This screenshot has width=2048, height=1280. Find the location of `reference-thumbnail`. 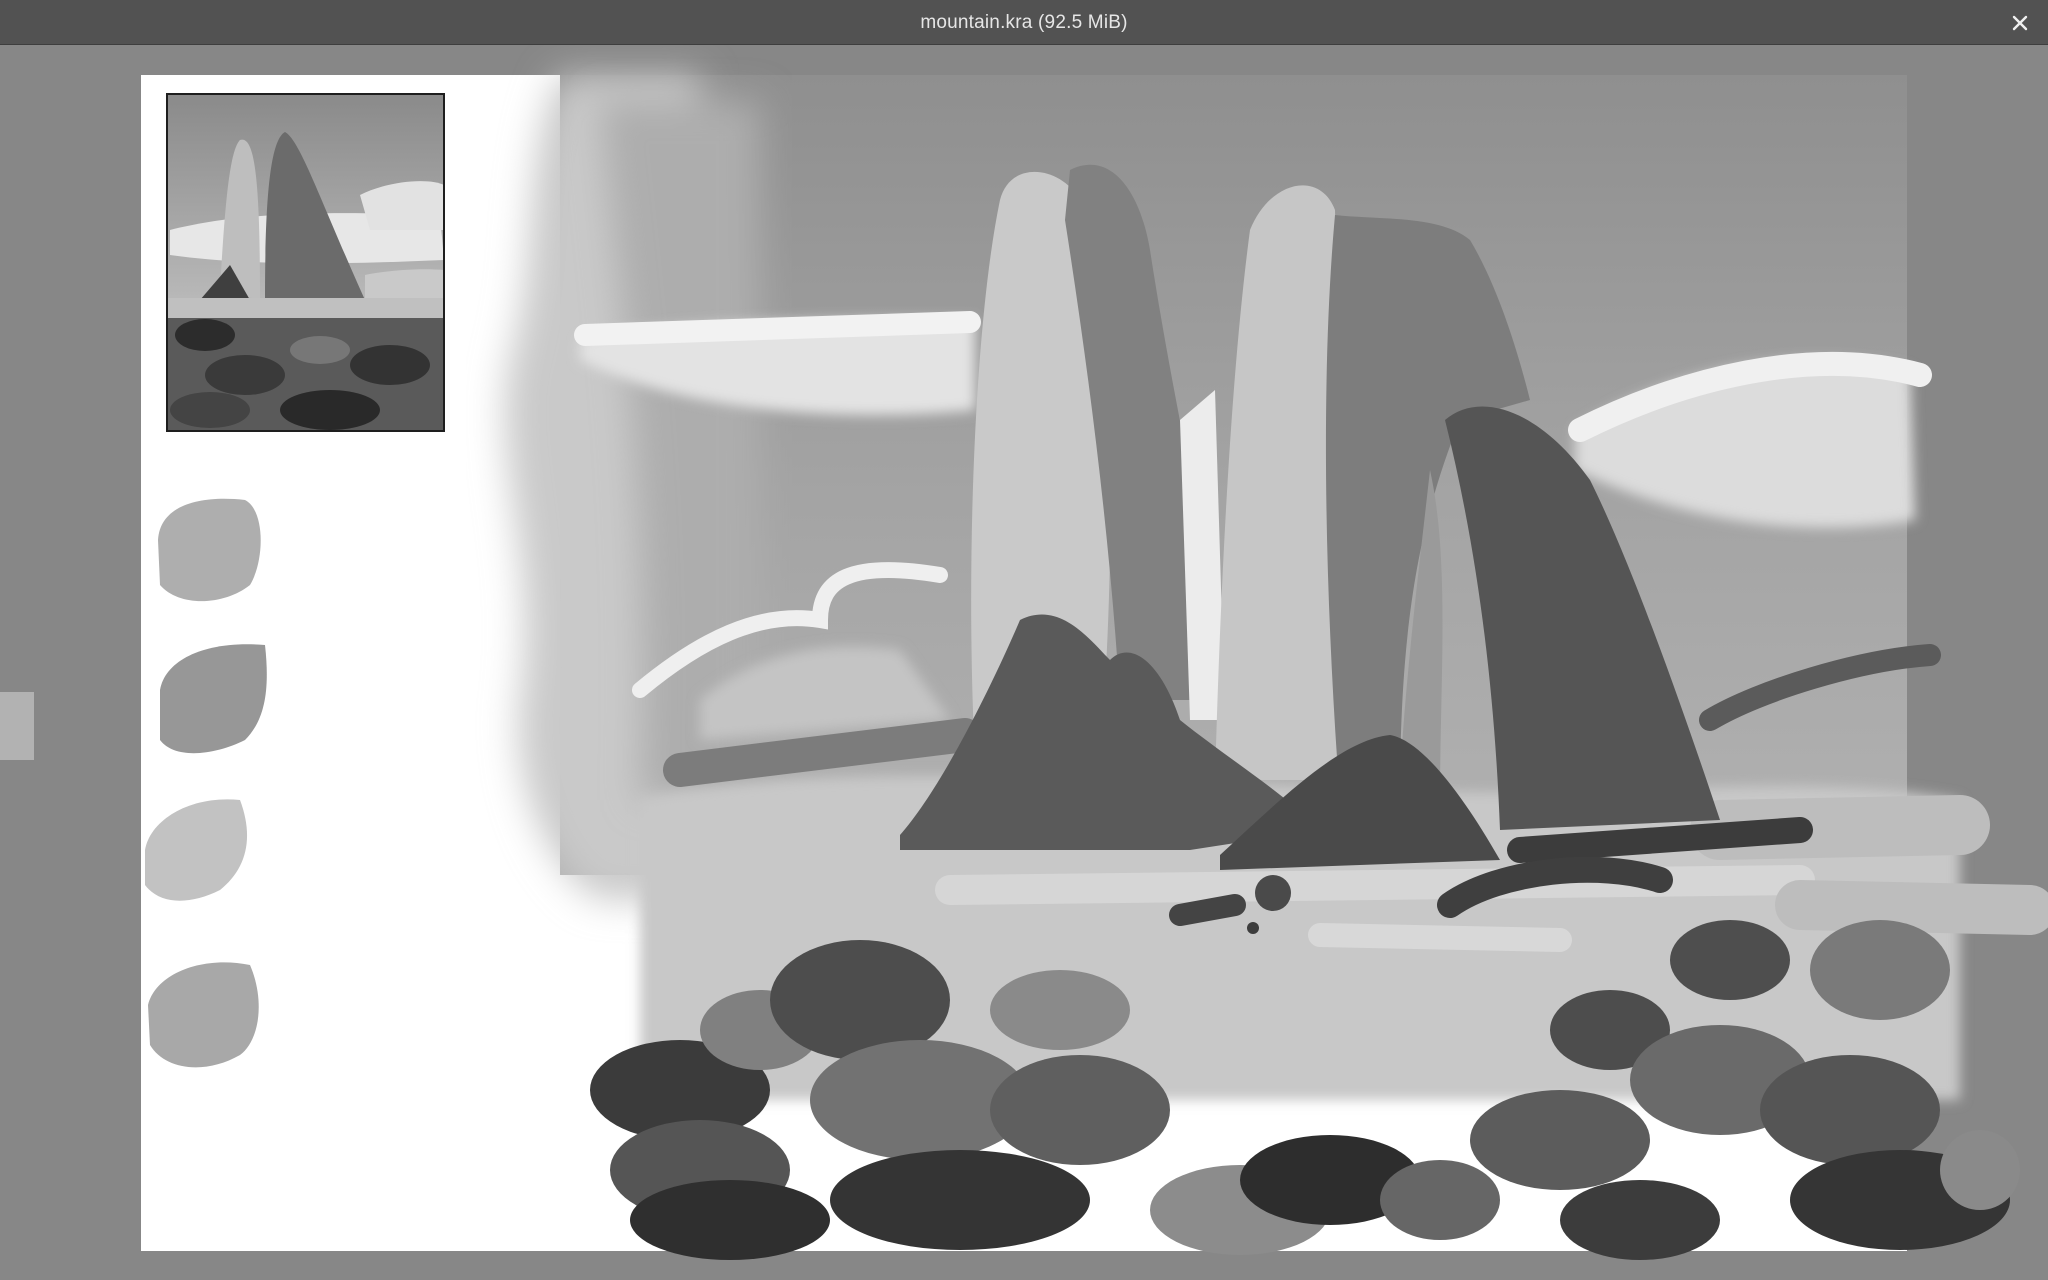

reference-thumbnail is located at coordinates (305, 262).